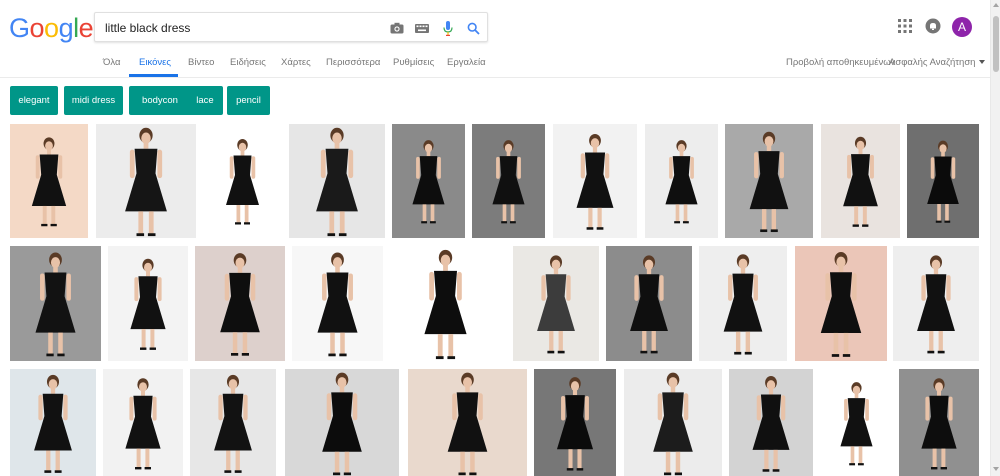  Describe the element at coordinates (473, 28) in the screenshot. I see `search-icon` at that location.